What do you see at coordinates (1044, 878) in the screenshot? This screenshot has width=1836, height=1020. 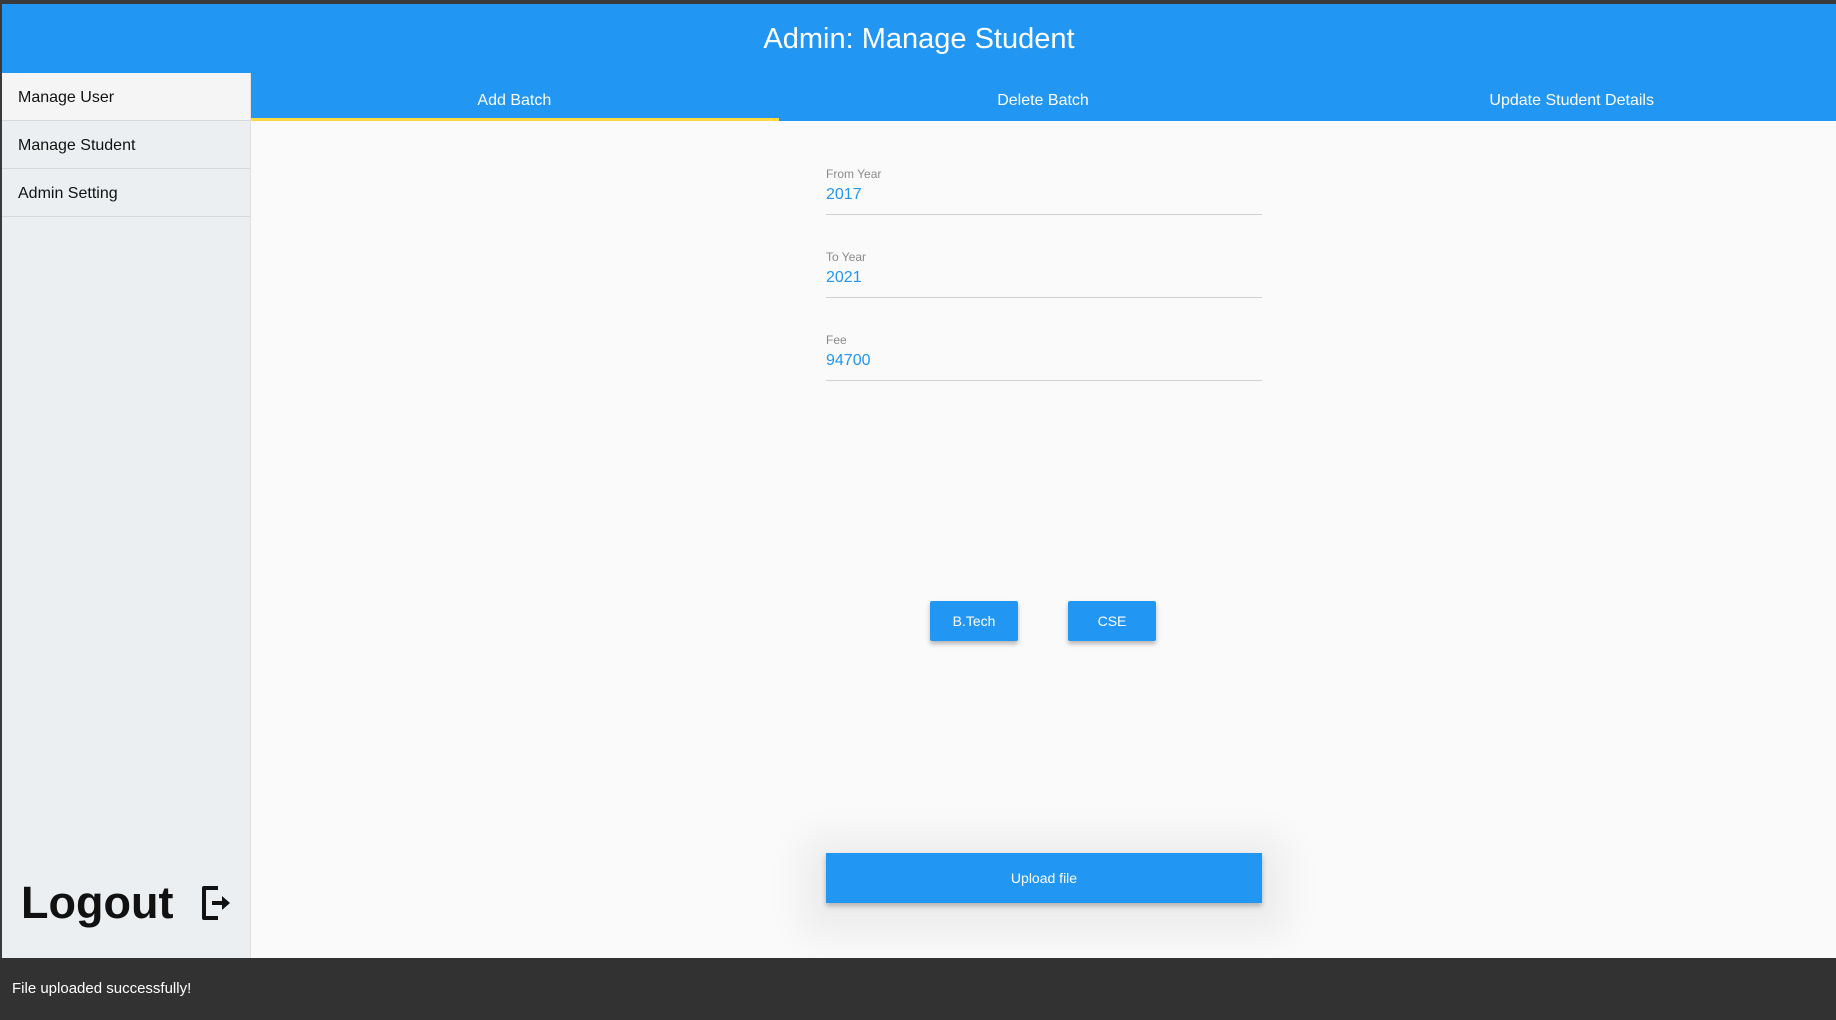 I see `upload-file-button: Upload file` at bounding box center [1044, 878].